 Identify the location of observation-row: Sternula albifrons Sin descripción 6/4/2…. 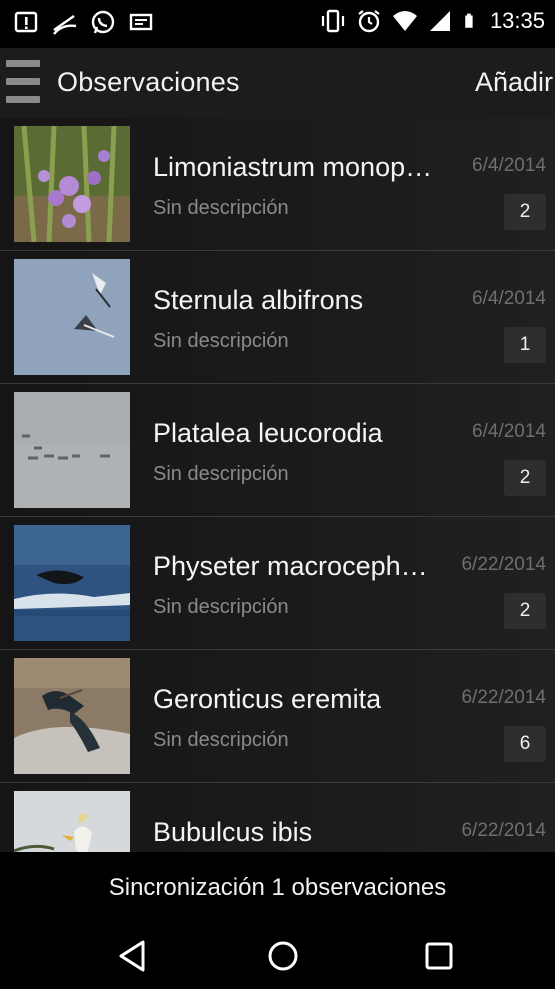
(277, 317).